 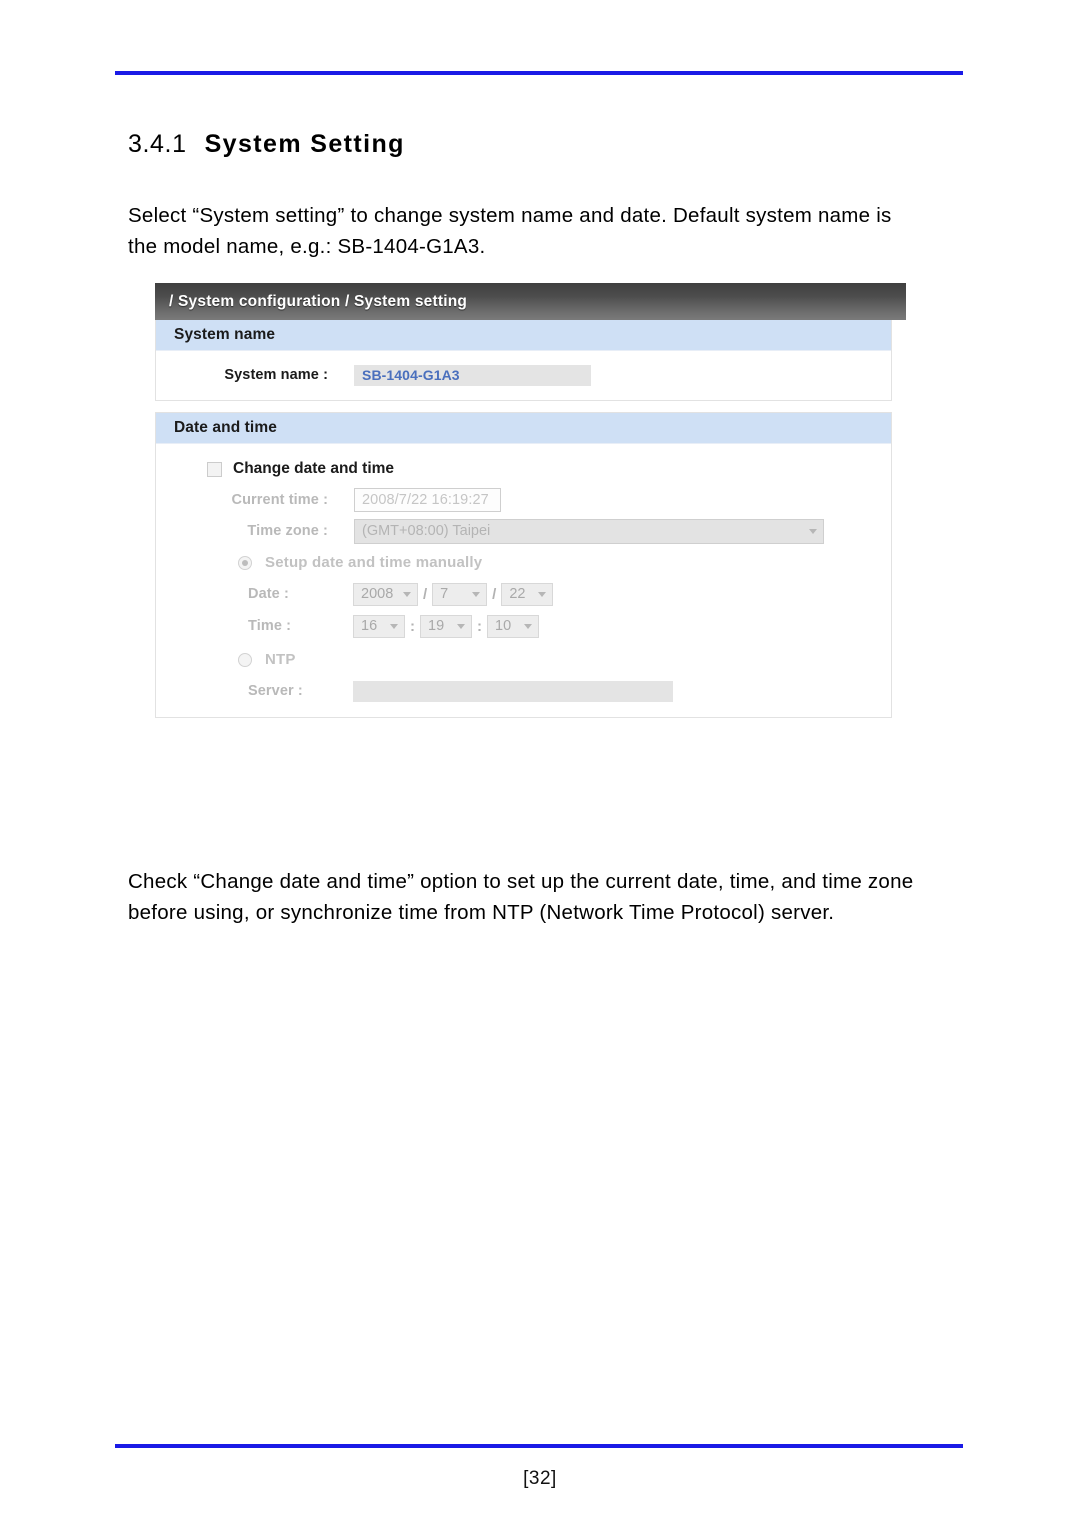 I want to click on date-row: Date : 2008 / 7 / 22, so click(x=523, y=594).